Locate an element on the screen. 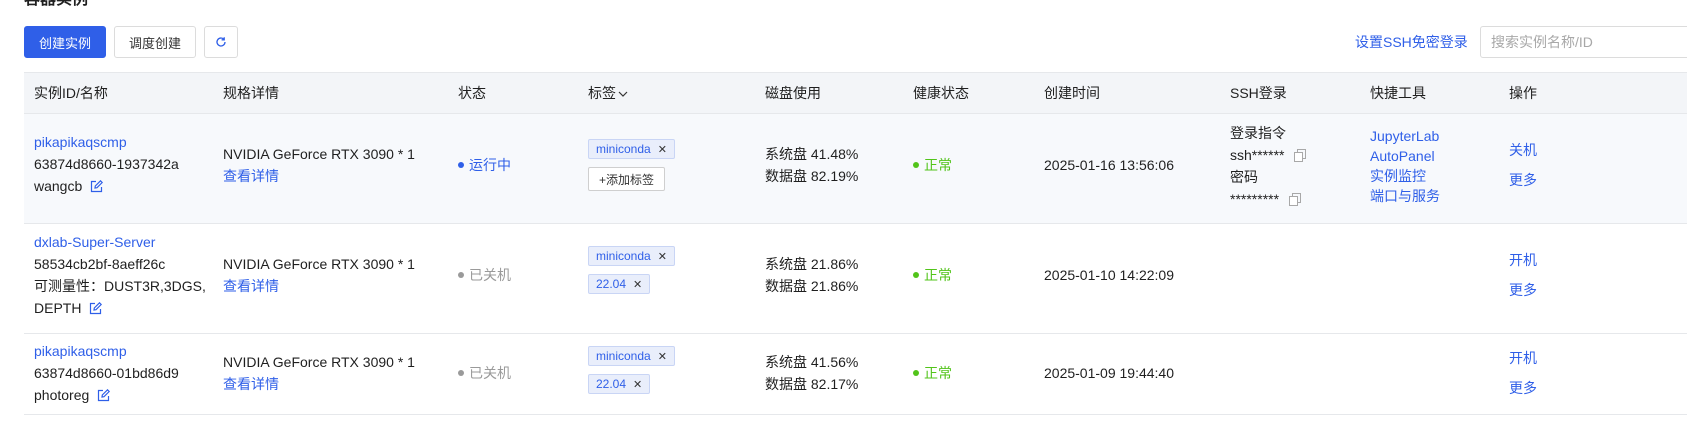 This screenshot has height=438, width=1687. instance-remark-text: DEPTH is located at coordinates (58, 308).